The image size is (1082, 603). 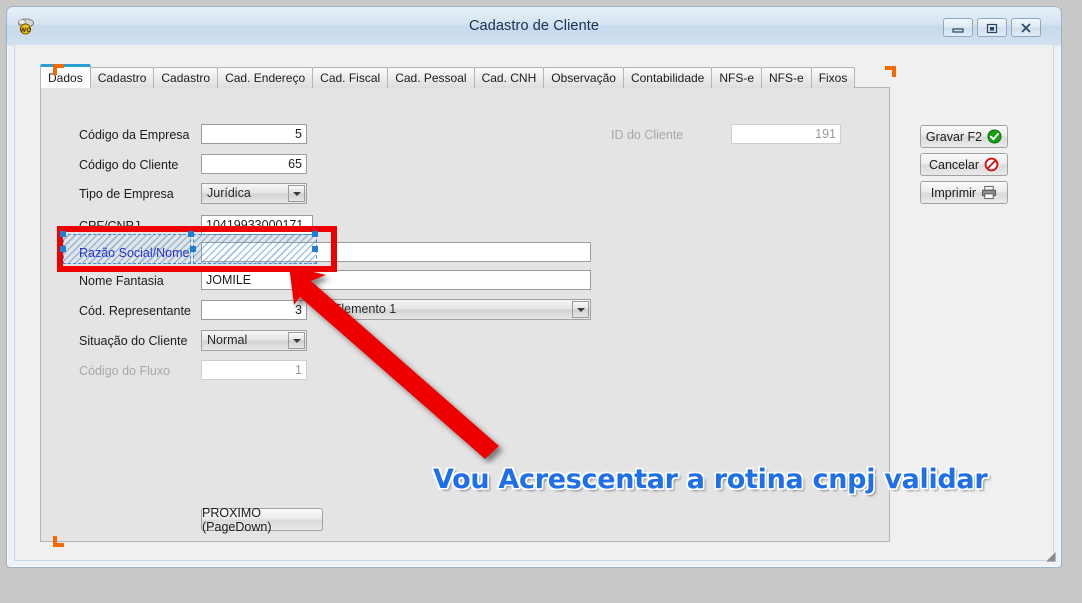 I want to click on design-handle-top-left, so click(x=58, y=69).